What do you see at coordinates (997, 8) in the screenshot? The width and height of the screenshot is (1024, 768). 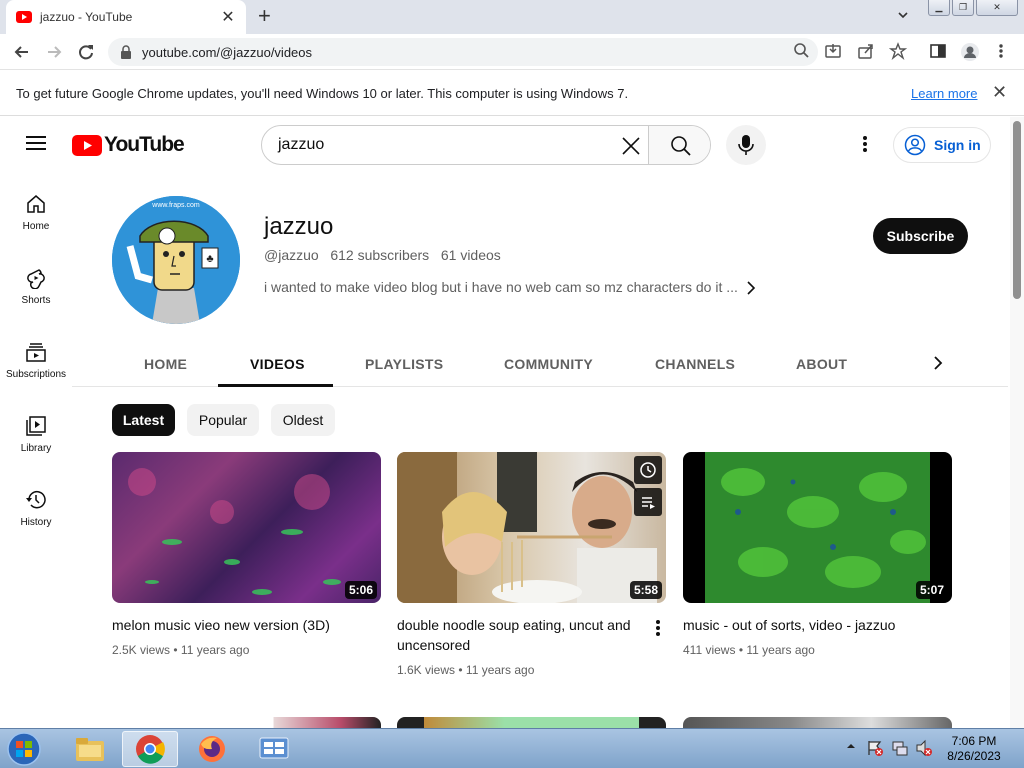 I see `close-window-button: ✕` at bounding box center [997, 8].